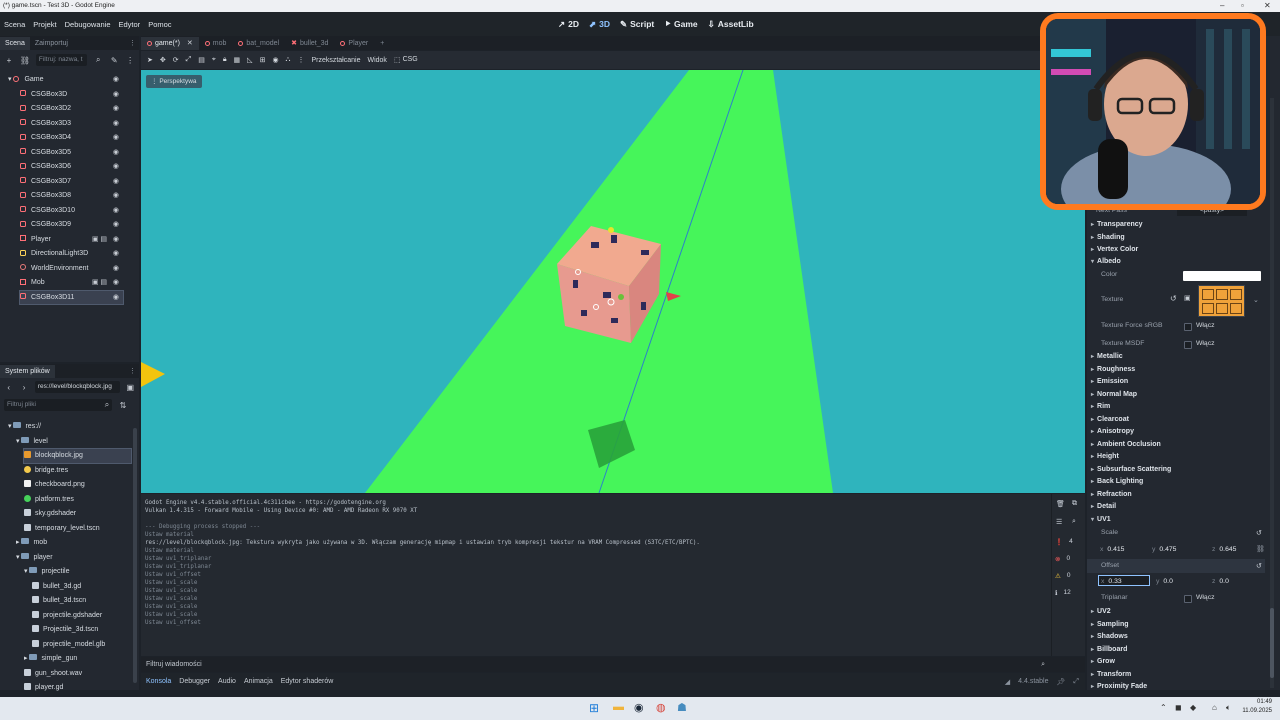 The image size is (1280, 720). What do you see at coordinates (201, 60) in the screenshot?
I see `list-select-icon: ▤` at bounding box center [201, 60].